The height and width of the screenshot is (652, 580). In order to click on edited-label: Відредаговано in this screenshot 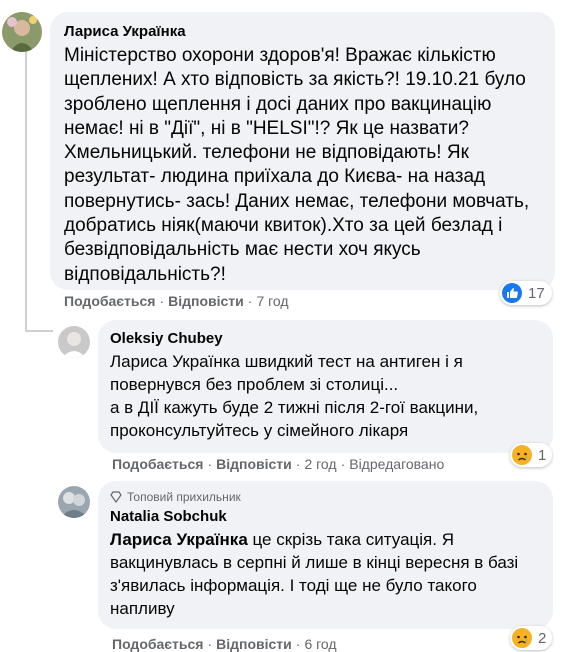, I will do `click(397, 464)`.